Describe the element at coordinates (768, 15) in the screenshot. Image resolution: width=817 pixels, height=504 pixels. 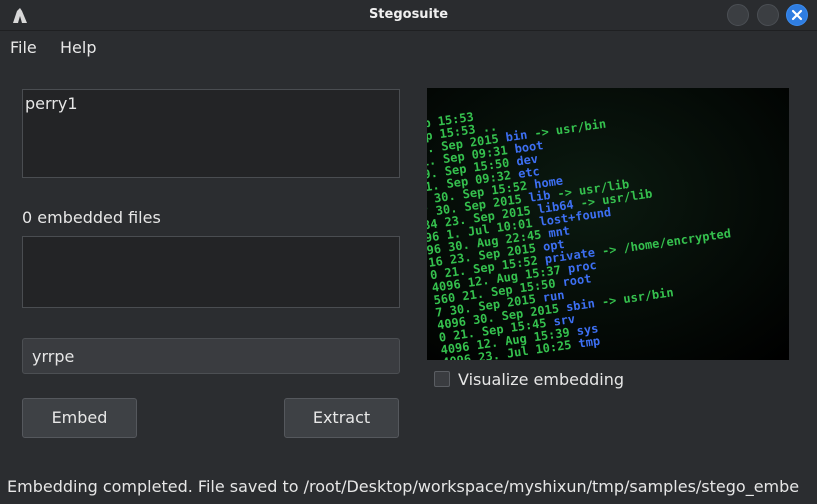
I see `maximize-button` at that location.